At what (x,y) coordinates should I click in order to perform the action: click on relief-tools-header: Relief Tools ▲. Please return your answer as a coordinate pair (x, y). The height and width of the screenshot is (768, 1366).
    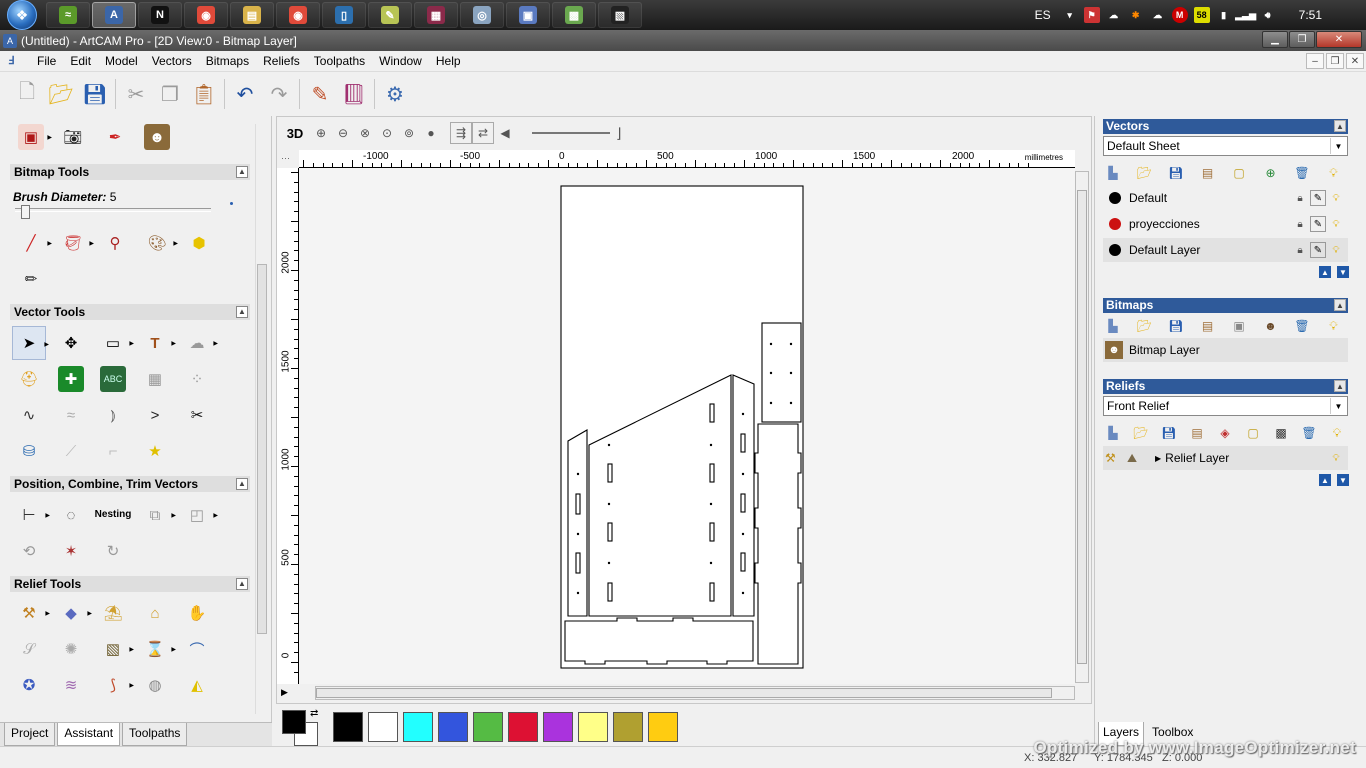
    Looking at the image, I should click on (130, 584).